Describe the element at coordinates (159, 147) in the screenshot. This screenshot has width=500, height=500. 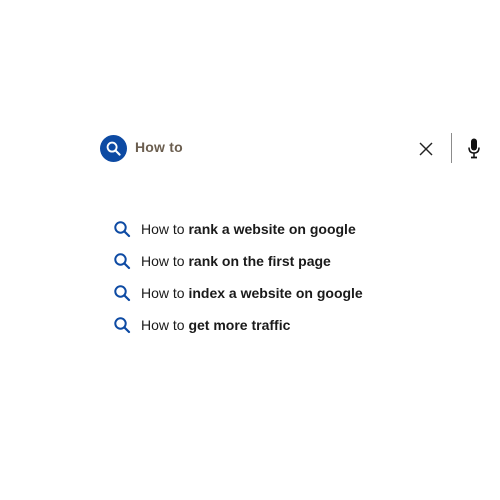
I see `search-input: How to` at that location.